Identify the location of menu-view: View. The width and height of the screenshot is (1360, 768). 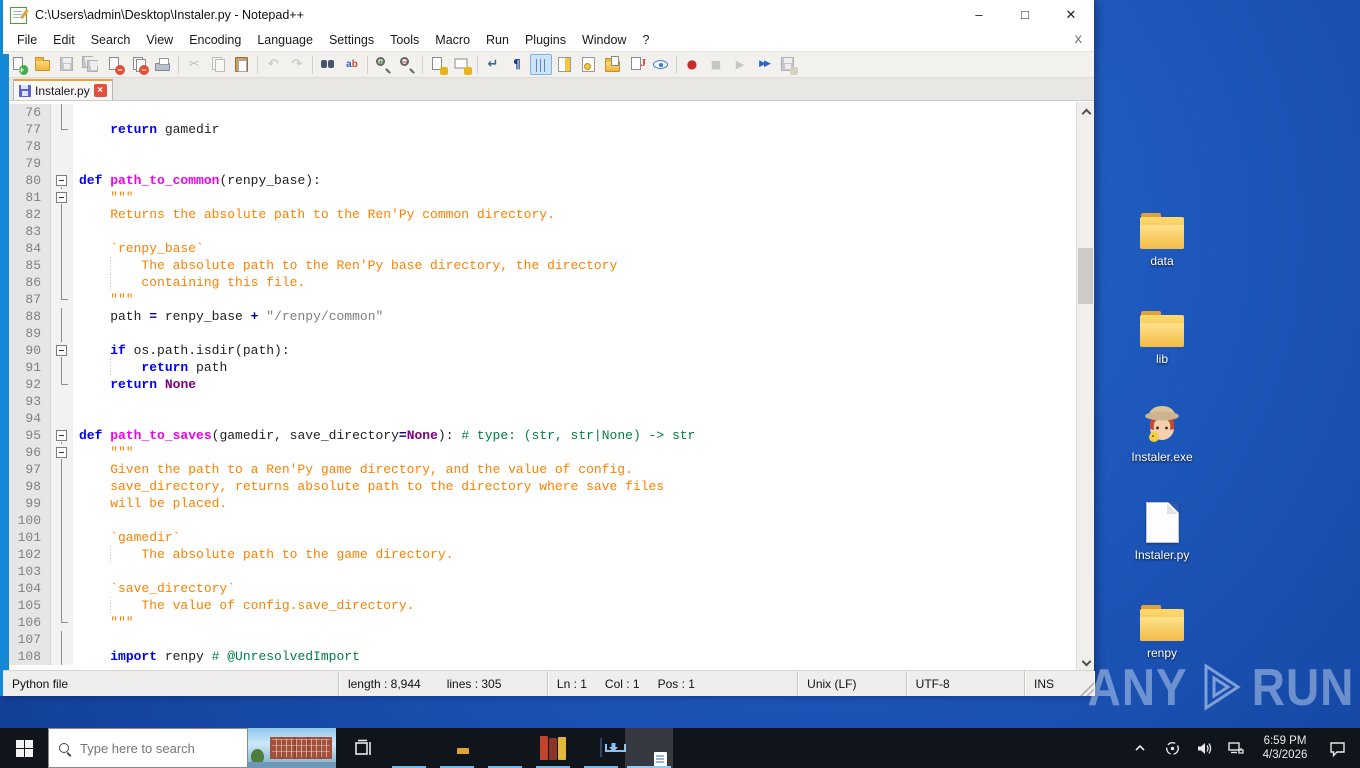
(159, 40).